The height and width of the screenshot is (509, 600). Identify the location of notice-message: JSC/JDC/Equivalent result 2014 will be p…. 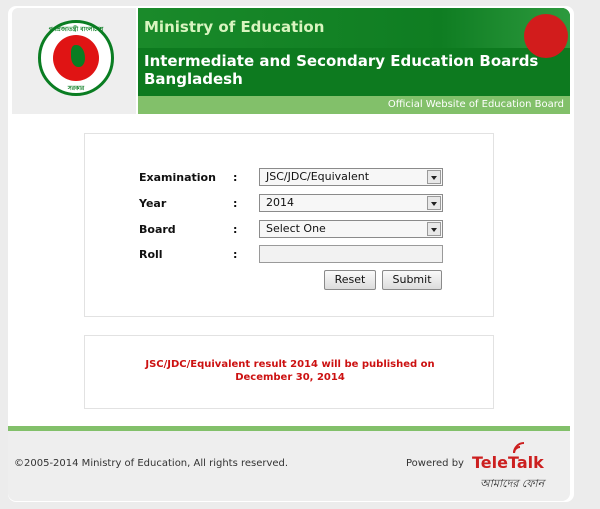
(290, 371).